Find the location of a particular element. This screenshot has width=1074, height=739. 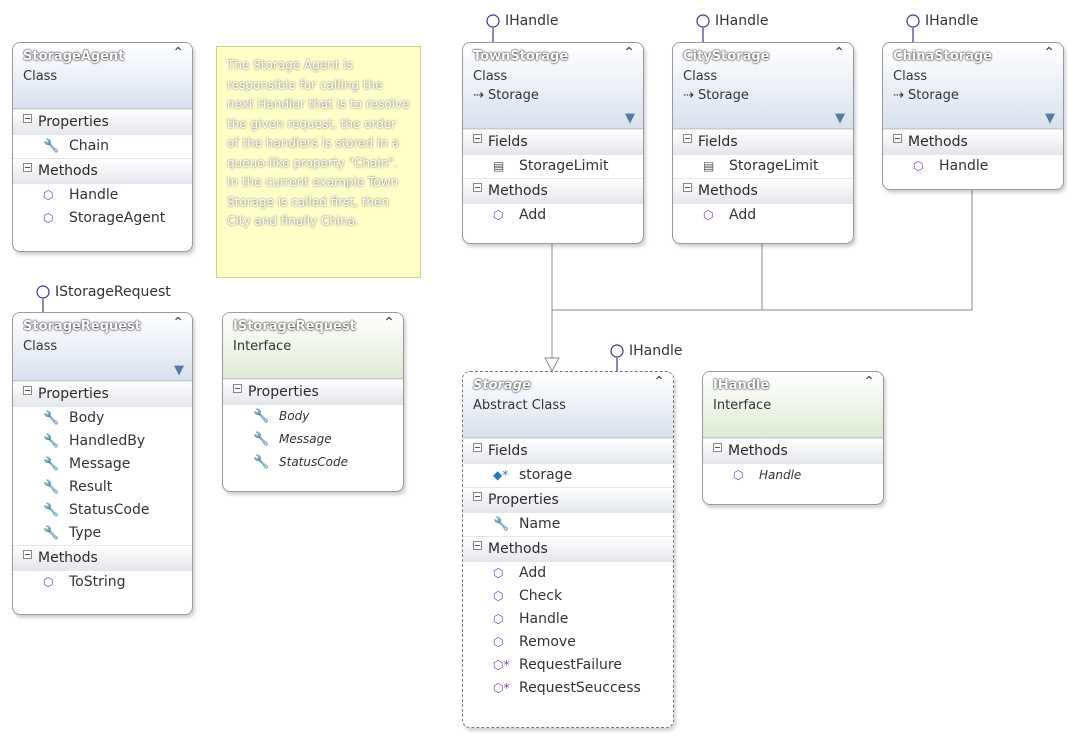

member-row: 🔧 Type is located at coordinates (102, 533).